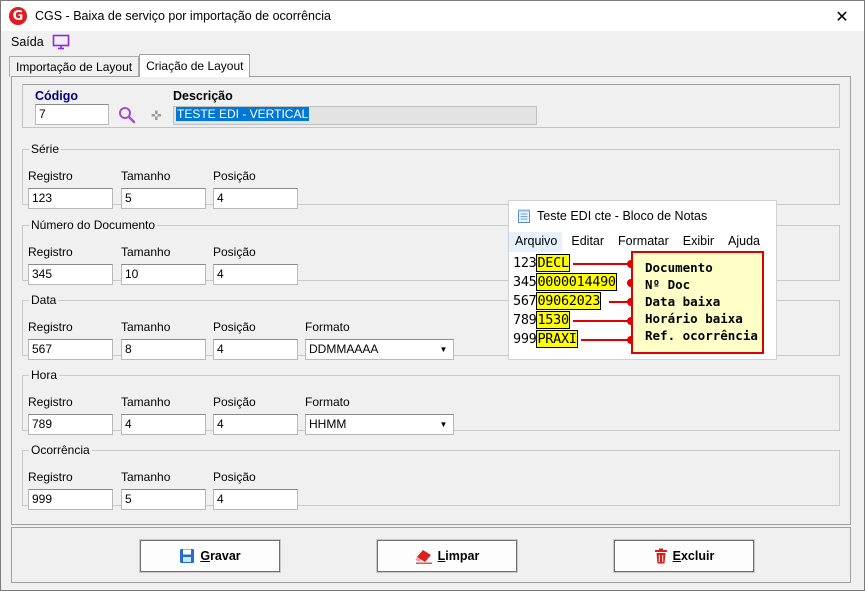  What do you see at coordinates (146, 327) in the screenshot?
I see `data-tamanho-label: Tamanho` at bounding box center [146, 327].